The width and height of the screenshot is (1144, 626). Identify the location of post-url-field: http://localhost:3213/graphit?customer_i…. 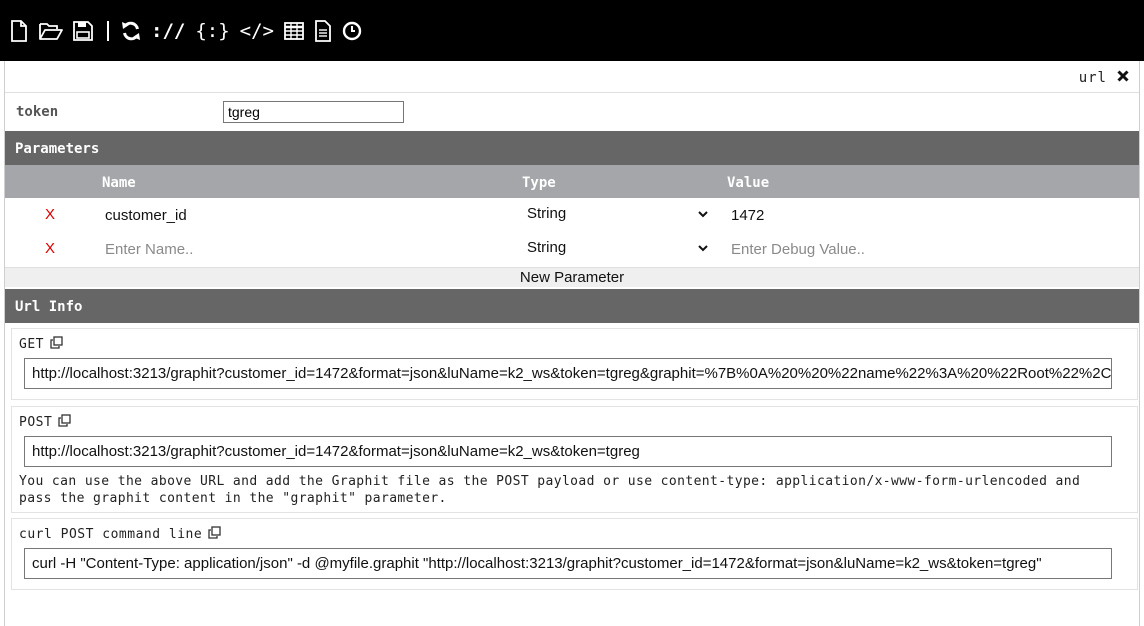
(568, 451).